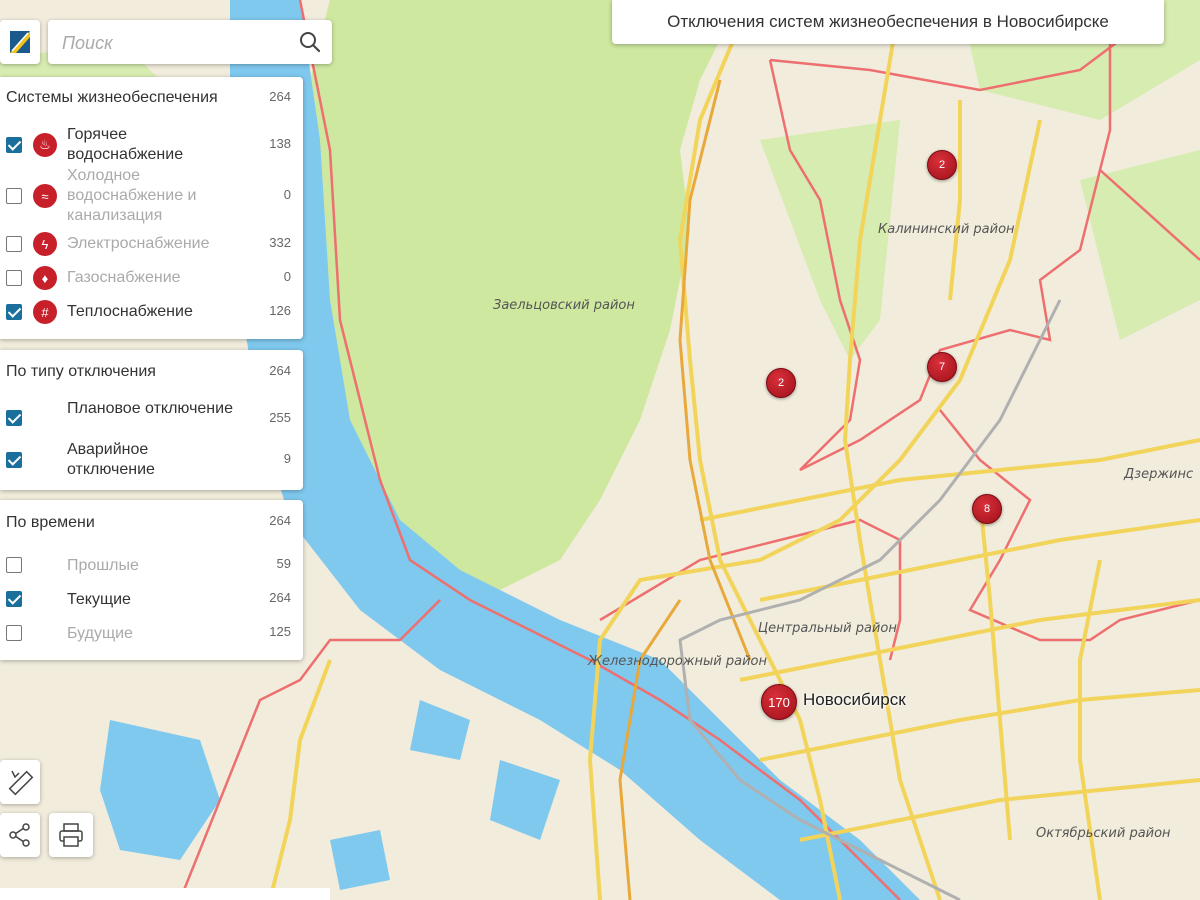 The width and height of the screenshot is (1200, 900). What do you see at coordinates (130, 311) in the screenshot?
I see `filter-label: Теплоснабжение` at bounding box center [130, 311].